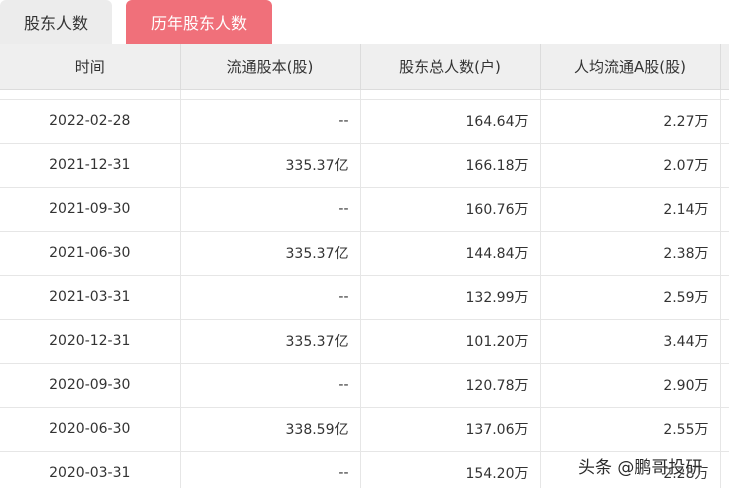  I want to click on column-header-avg-shares-per-holder: 人均流通A股(股), so click(630, 67).